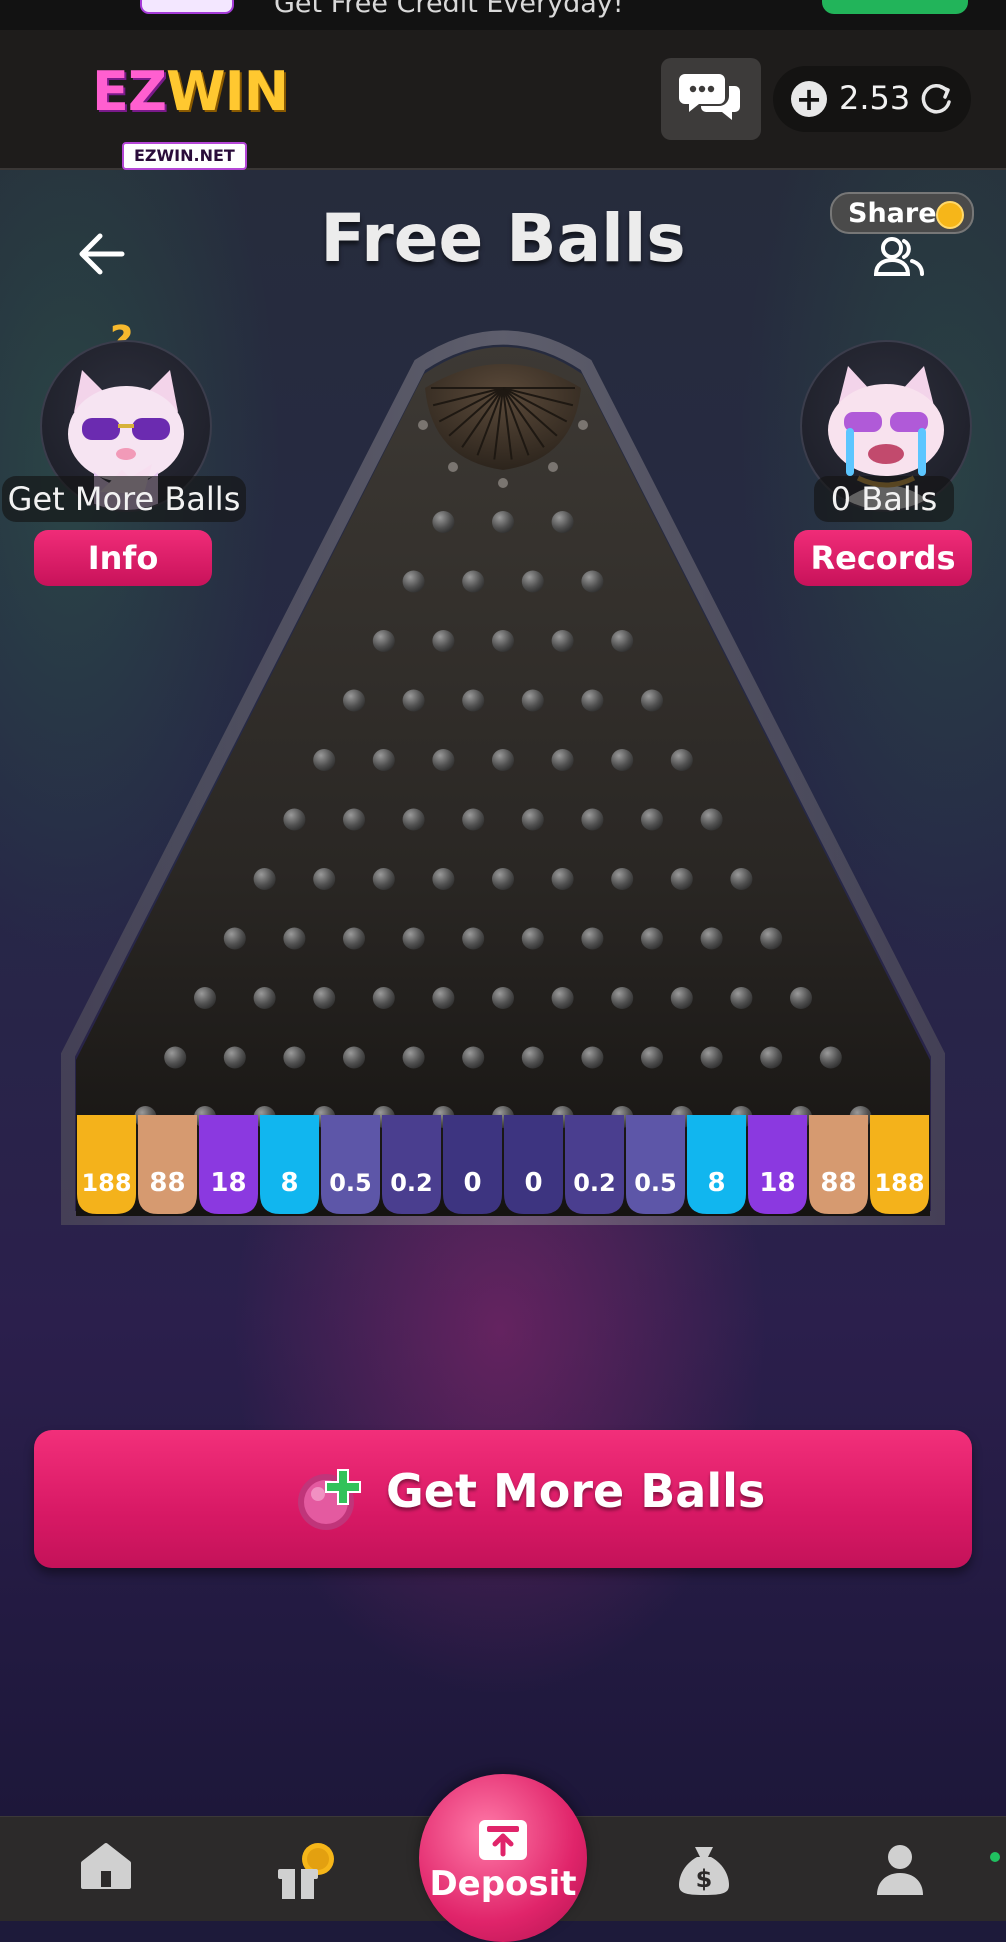 This screenshot has height=1942, width=1006. What do you see at coordinates (838, 1183) in the screenshot?
I see `slot-multiplier-label: 88` at bounding box center [838, 1183].